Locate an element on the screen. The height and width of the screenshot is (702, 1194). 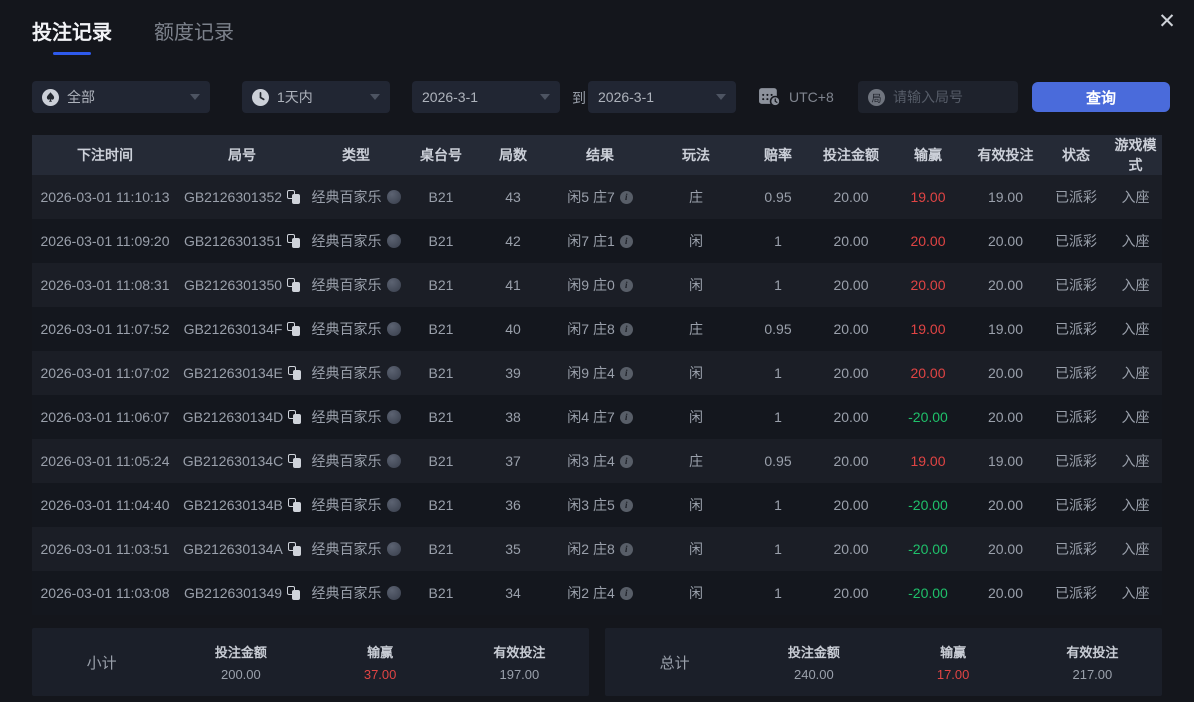
cell-round_id: GB2126301349 is located at coordinates (242, 593).